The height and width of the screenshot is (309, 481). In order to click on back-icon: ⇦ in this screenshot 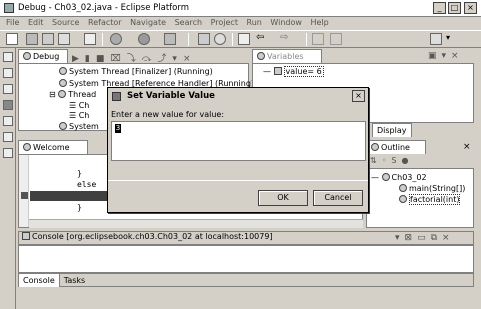, I will do `click(262, 39)`.